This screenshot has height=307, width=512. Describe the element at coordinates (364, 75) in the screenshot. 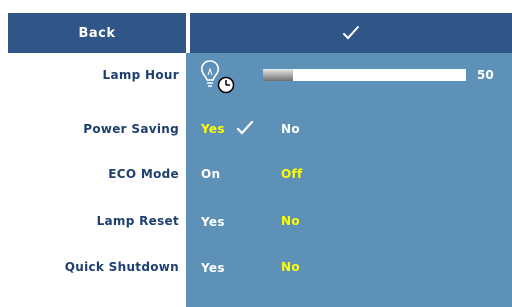

I see `lamp-hour-bar` at that location.